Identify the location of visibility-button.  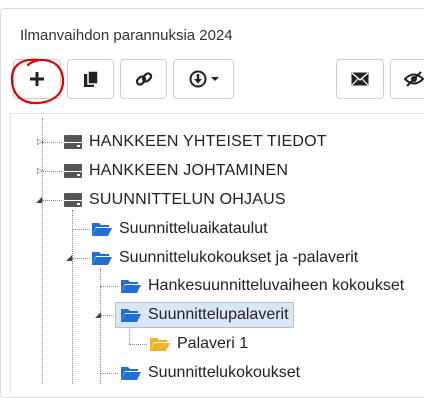
(407, 79).